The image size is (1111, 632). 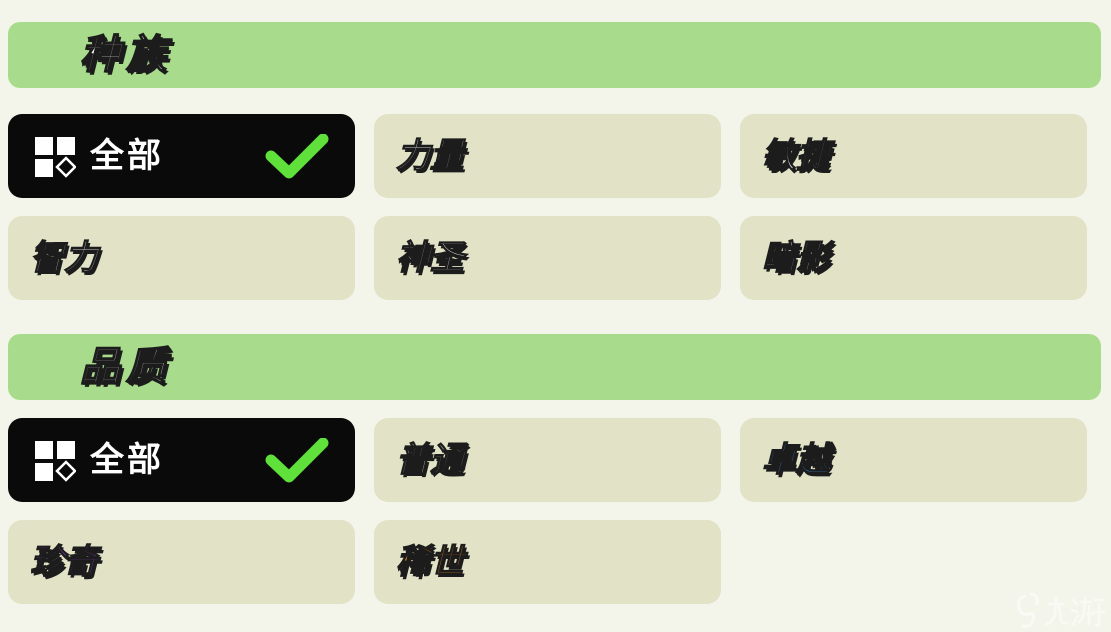 What do you see at coordinates (913, 156) in the screenshot?
I see `race-filter-agility-button: 敏捷` at bounding box center [913, 156].